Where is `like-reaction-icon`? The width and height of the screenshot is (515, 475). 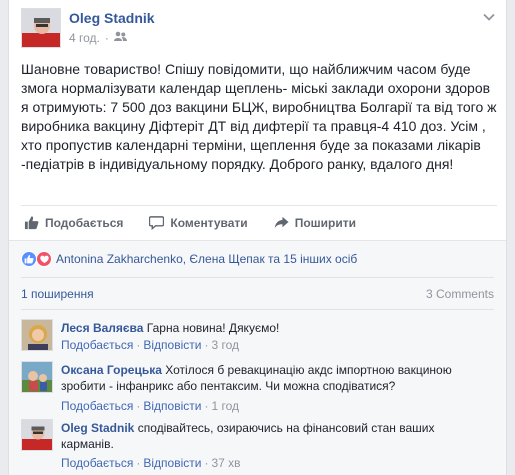
like-reaction-icon is located at coordinates (29, 259).